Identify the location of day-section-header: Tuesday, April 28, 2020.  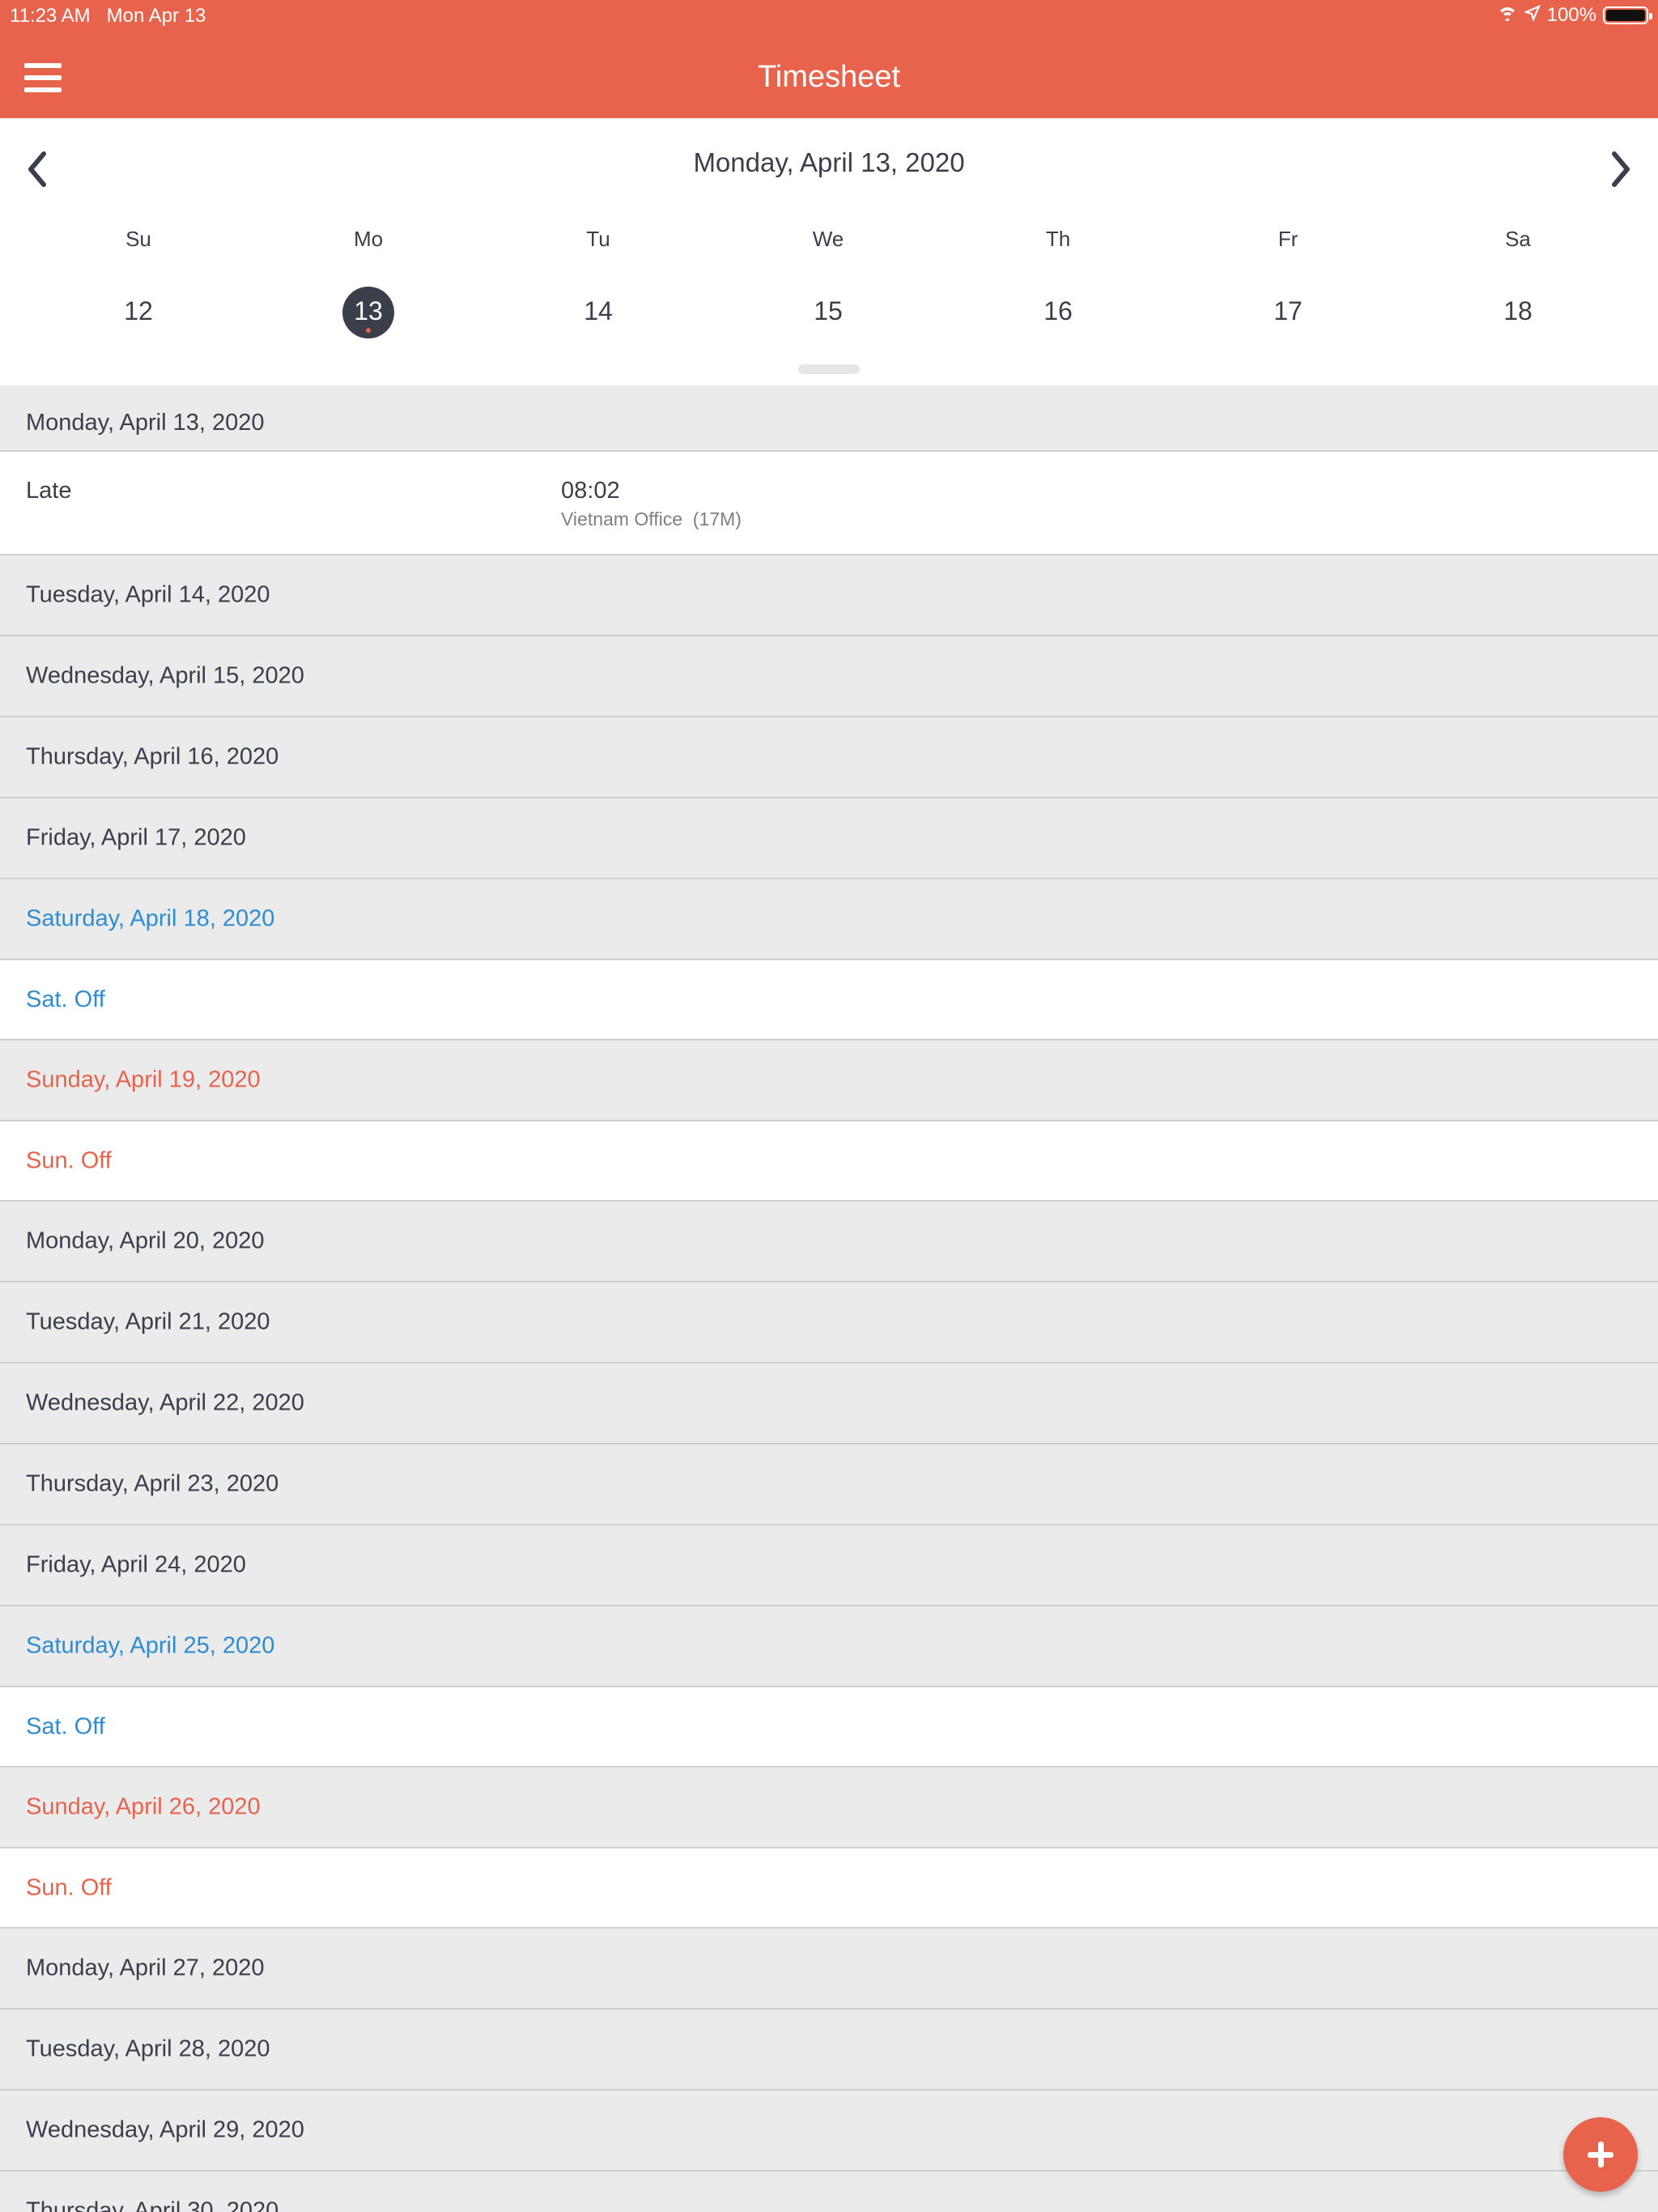
(829, 2050).